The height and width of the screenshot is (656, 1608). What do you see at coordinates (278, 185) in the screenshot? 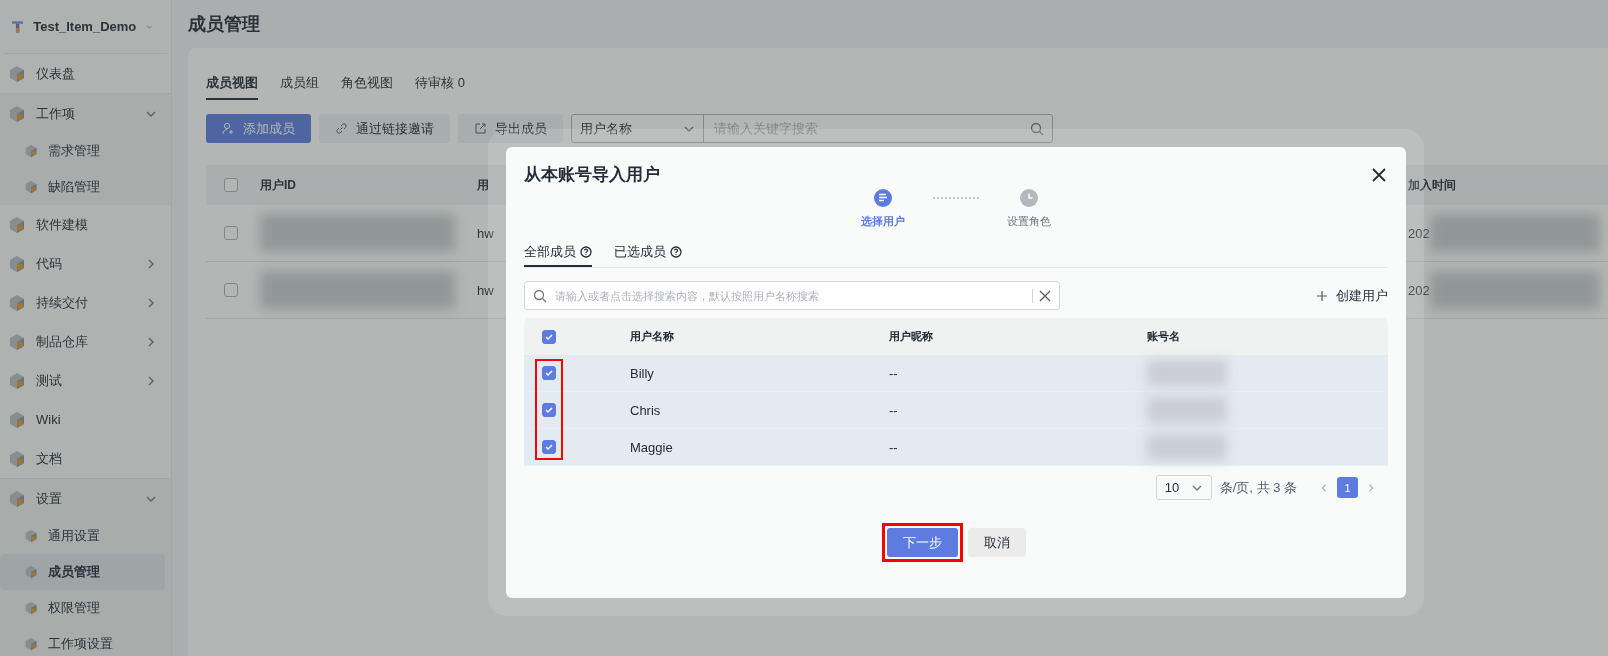
I see `column-header: 用户ID` at bounding box center [278, 185].